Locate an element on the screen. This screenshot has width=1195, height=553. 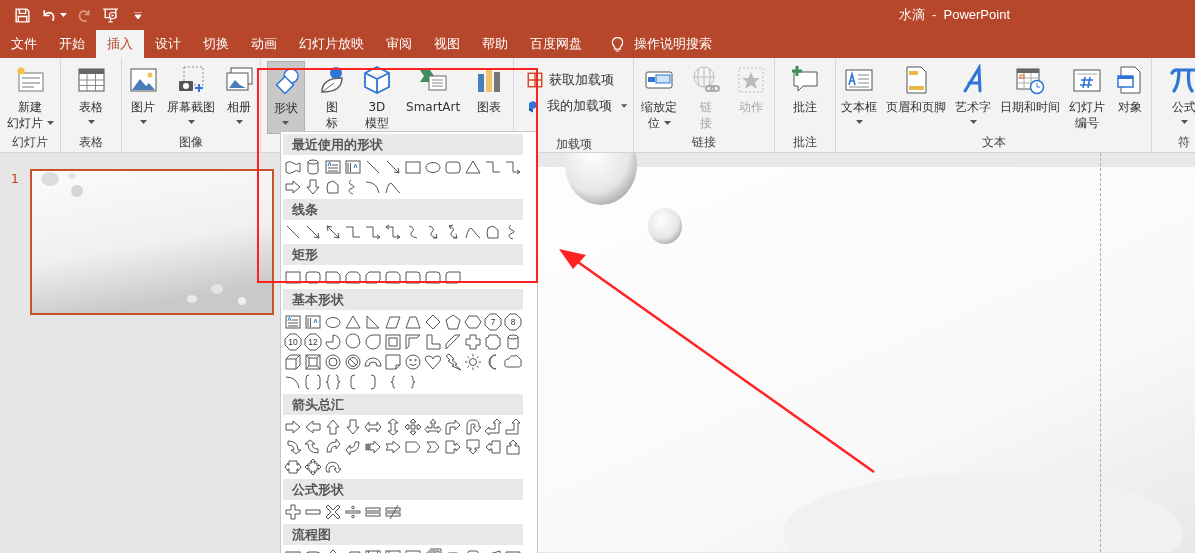
lightning-icon is located at coordinates (453, 362).